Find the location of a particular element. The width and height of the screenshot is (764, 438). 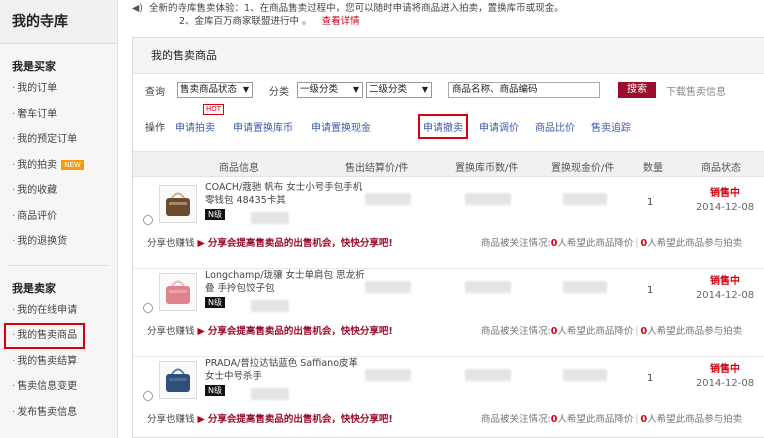

col-product-info: 商品信息 is located at coordinates (239, 168).